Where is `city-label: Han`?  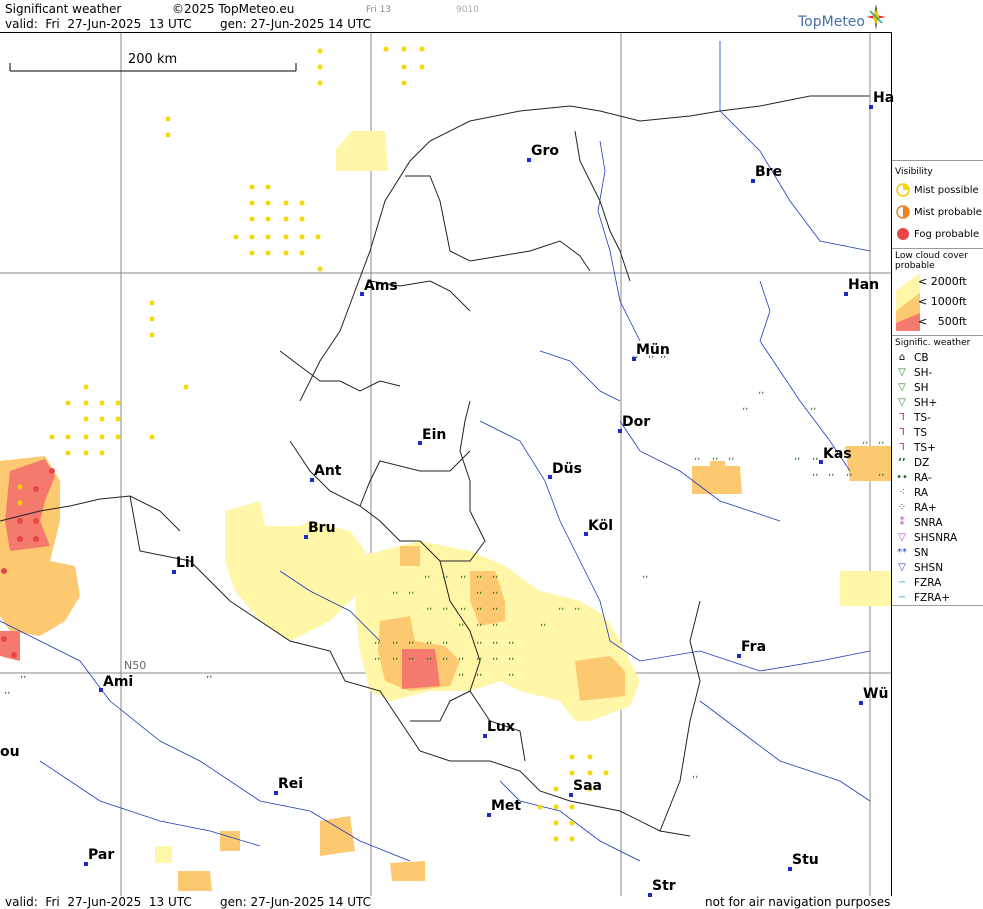 city-label: Han is located at coordinates (864, 285).